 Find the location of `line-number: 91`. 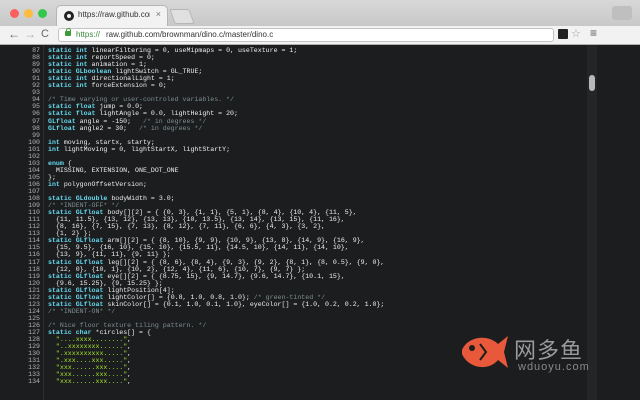

line-number: 91 is located at coordinates (36, 79).